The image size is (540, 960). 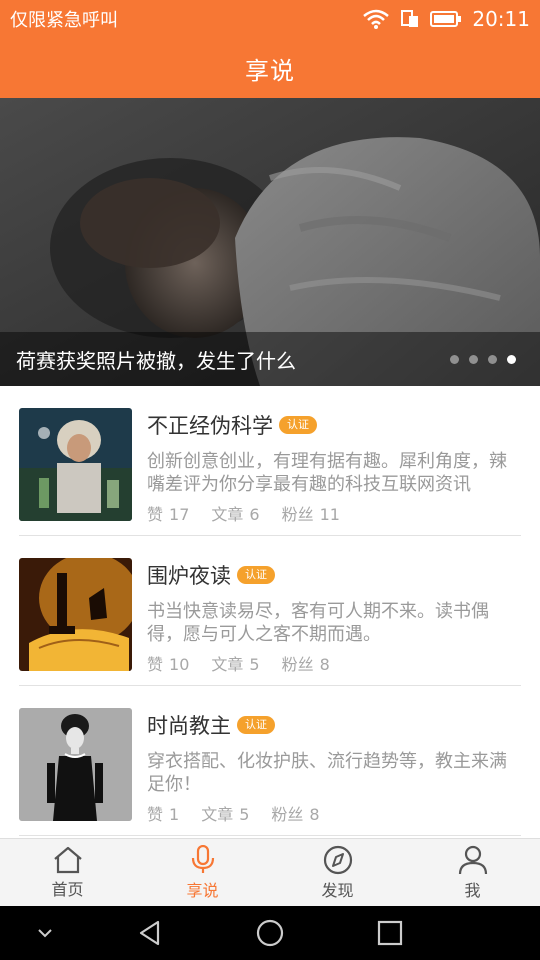 What do you see at coordinates (270, 19) in the screenshot?
I see `status-bar: 仅限紧急呼叫 20:11` at bounding box center [270, 19].